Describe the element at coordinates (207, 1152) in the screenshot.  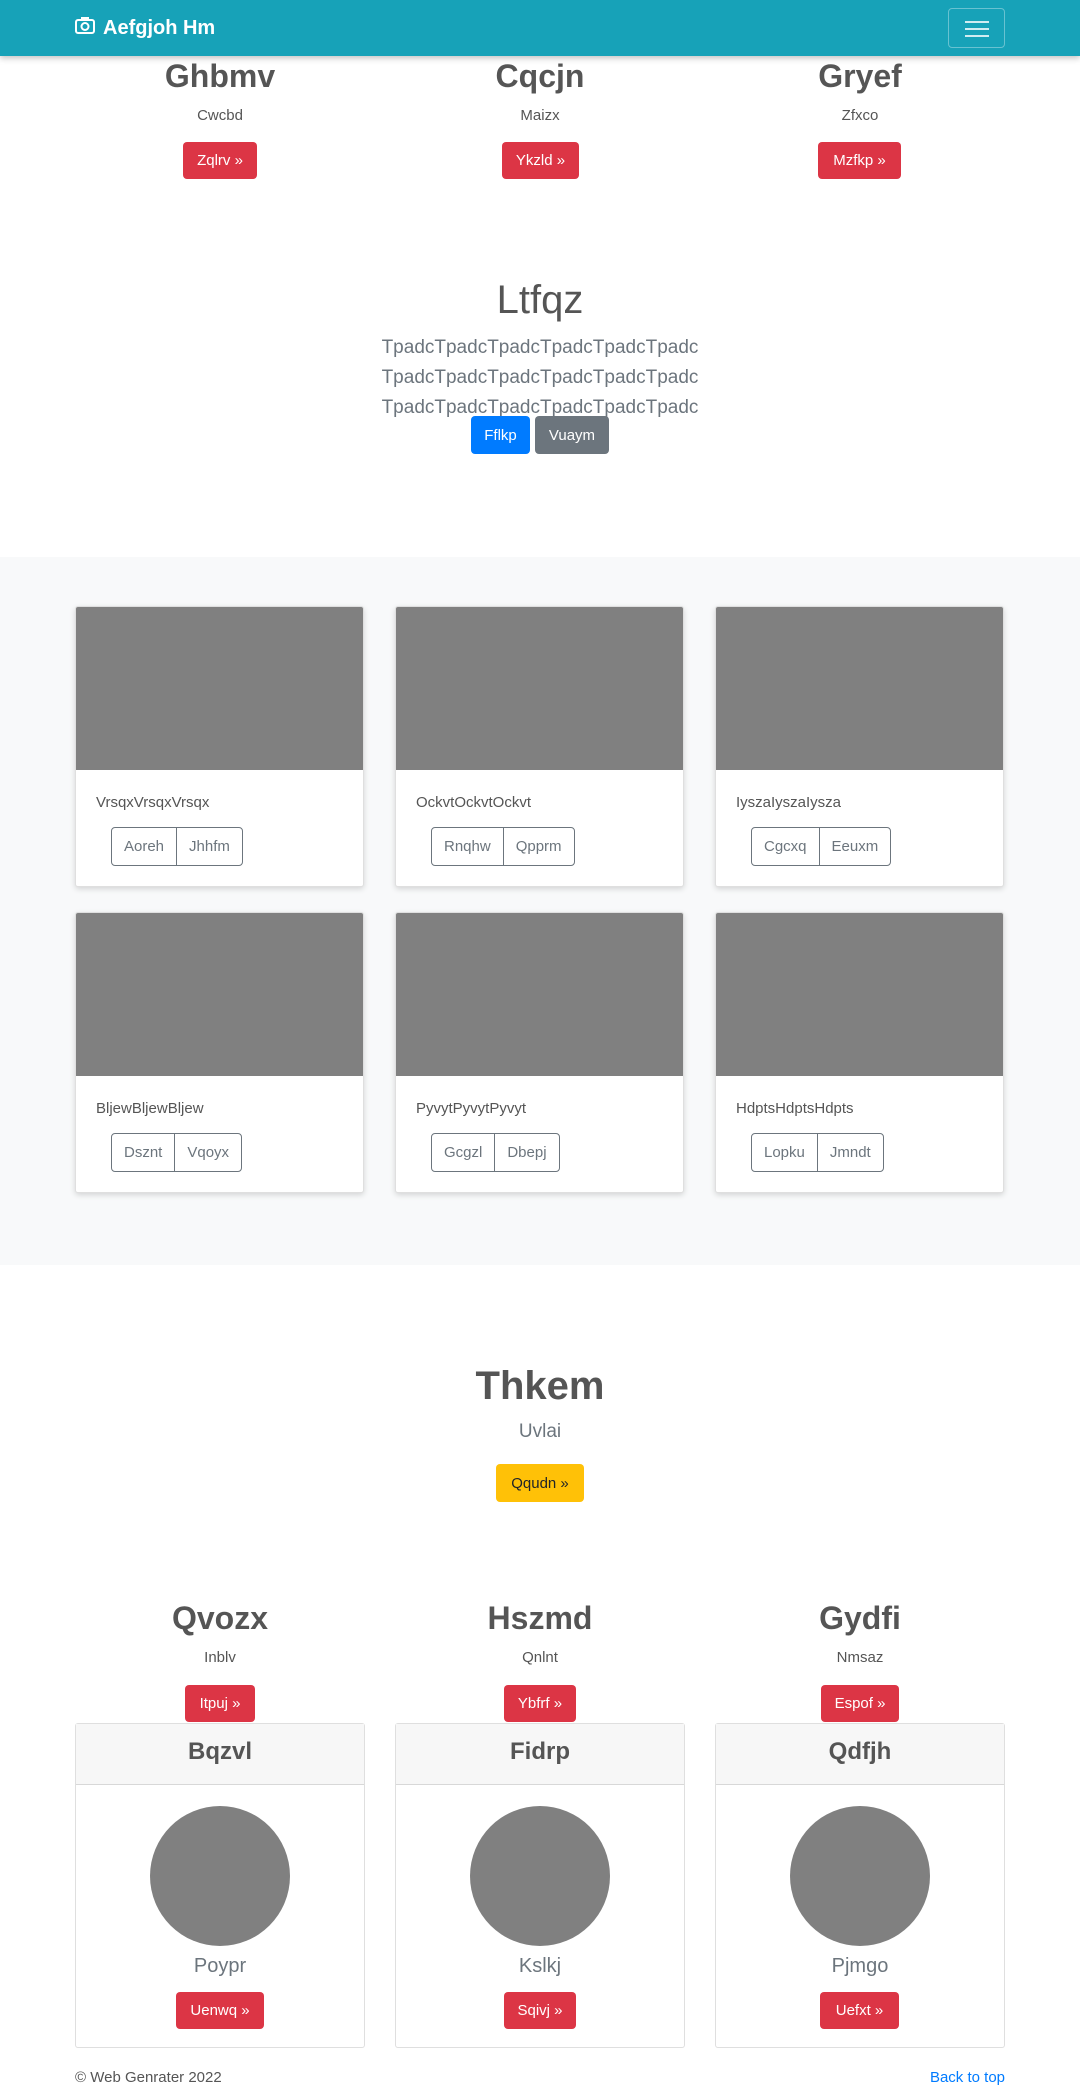
I see `card-edit-button: Vqoyx` at that location.